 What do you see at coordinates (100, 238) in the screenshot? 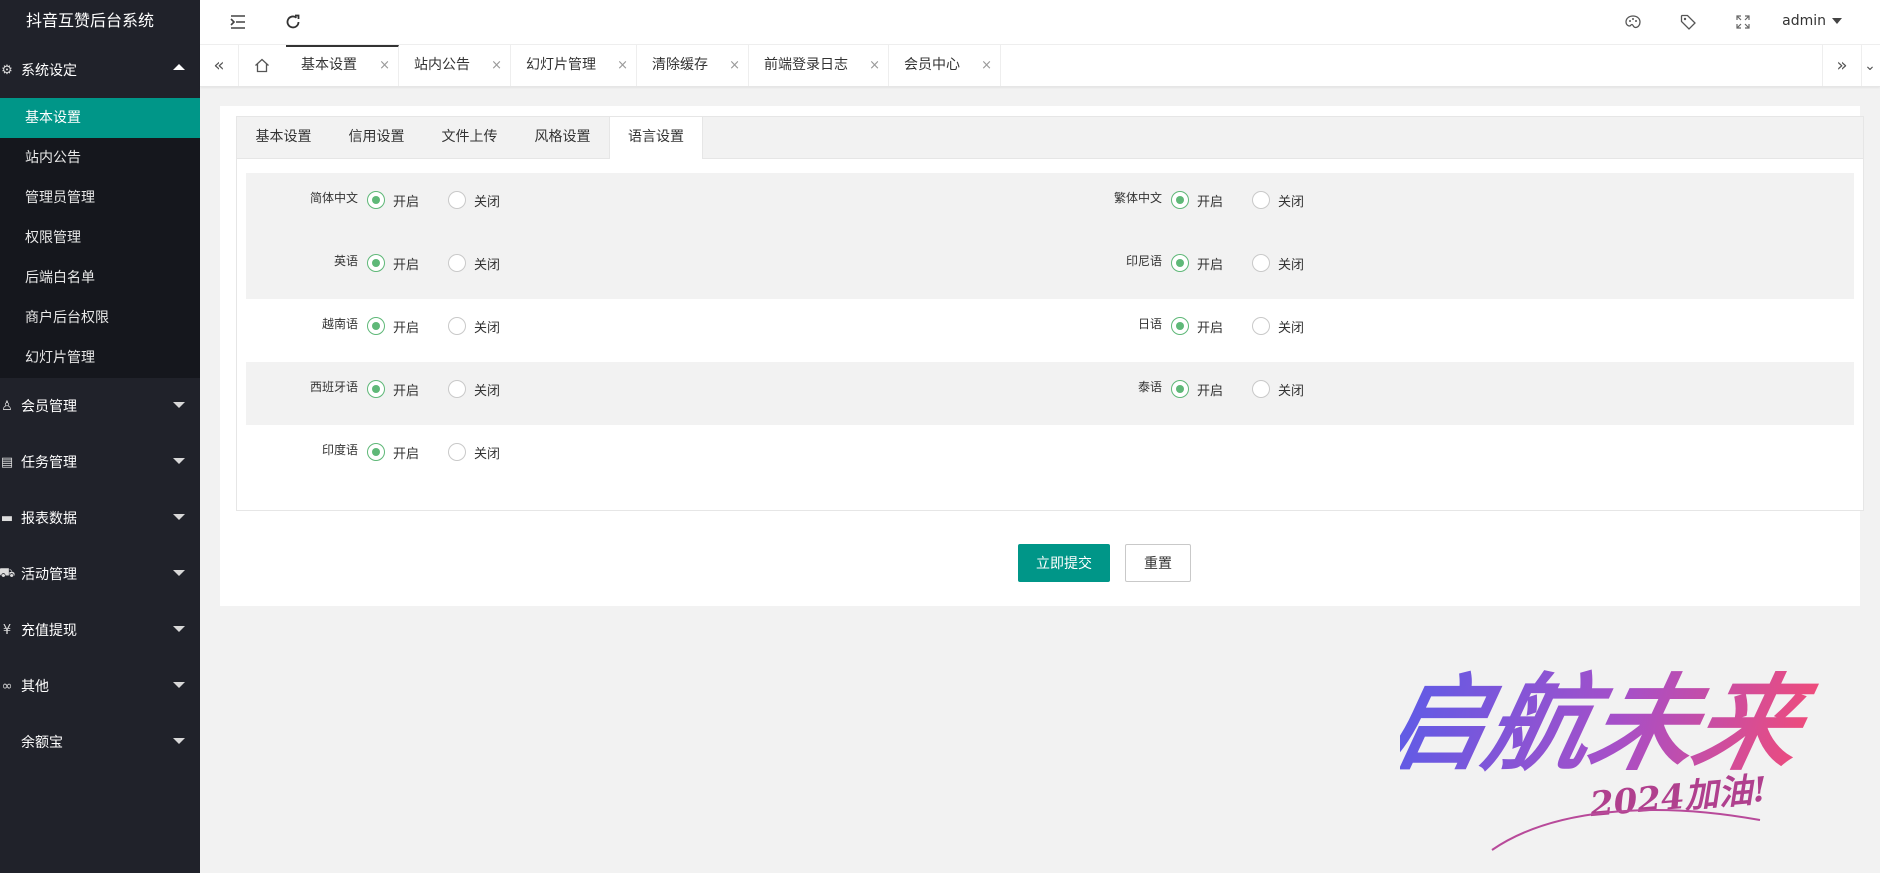
I see `sidebar-item-permission-management: 权限管理` at bounding box center [100, 238].